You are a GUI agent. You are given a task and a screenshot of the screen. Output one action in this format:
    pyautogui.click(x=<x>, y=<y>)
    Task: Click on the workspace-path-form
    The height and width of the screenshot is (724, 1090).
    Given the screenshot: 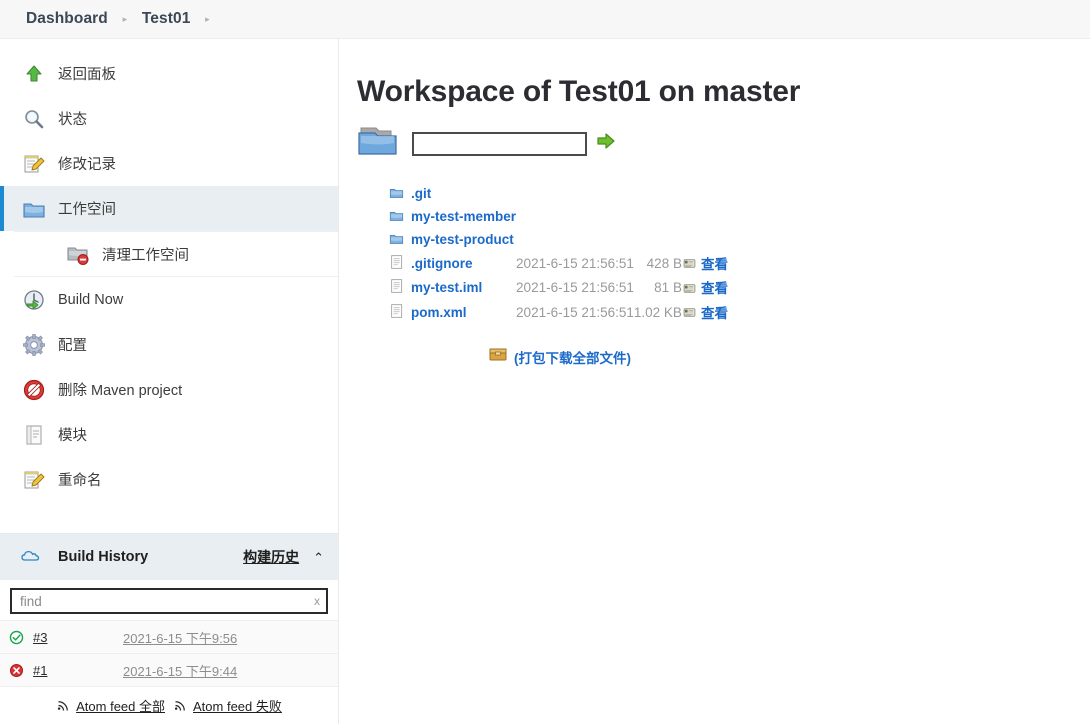 What is the action you would take?
    pyautogui.click(x=723, y=143)
    